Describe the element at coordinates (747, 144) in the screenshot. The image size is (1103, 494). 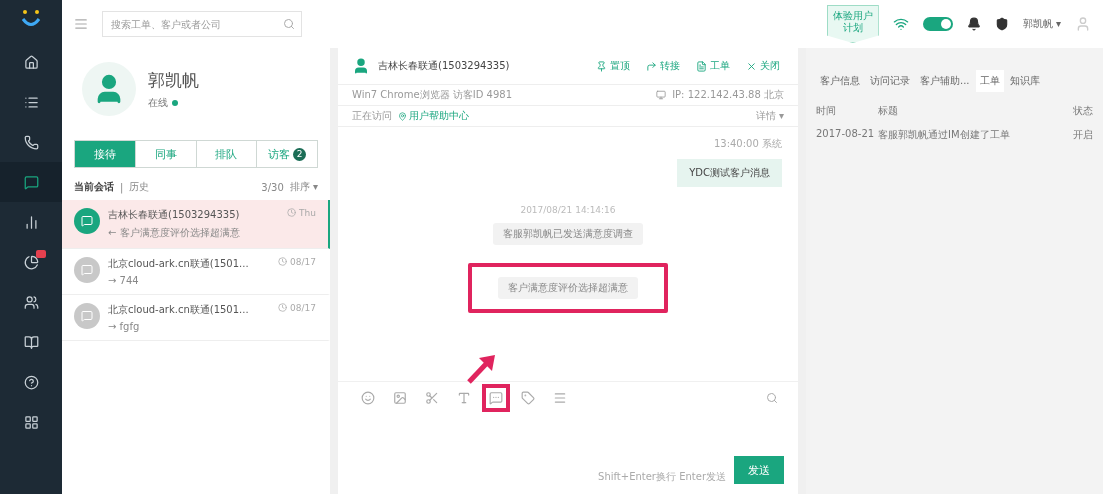
I see `message-time: 13:40:00 系统` at that location.